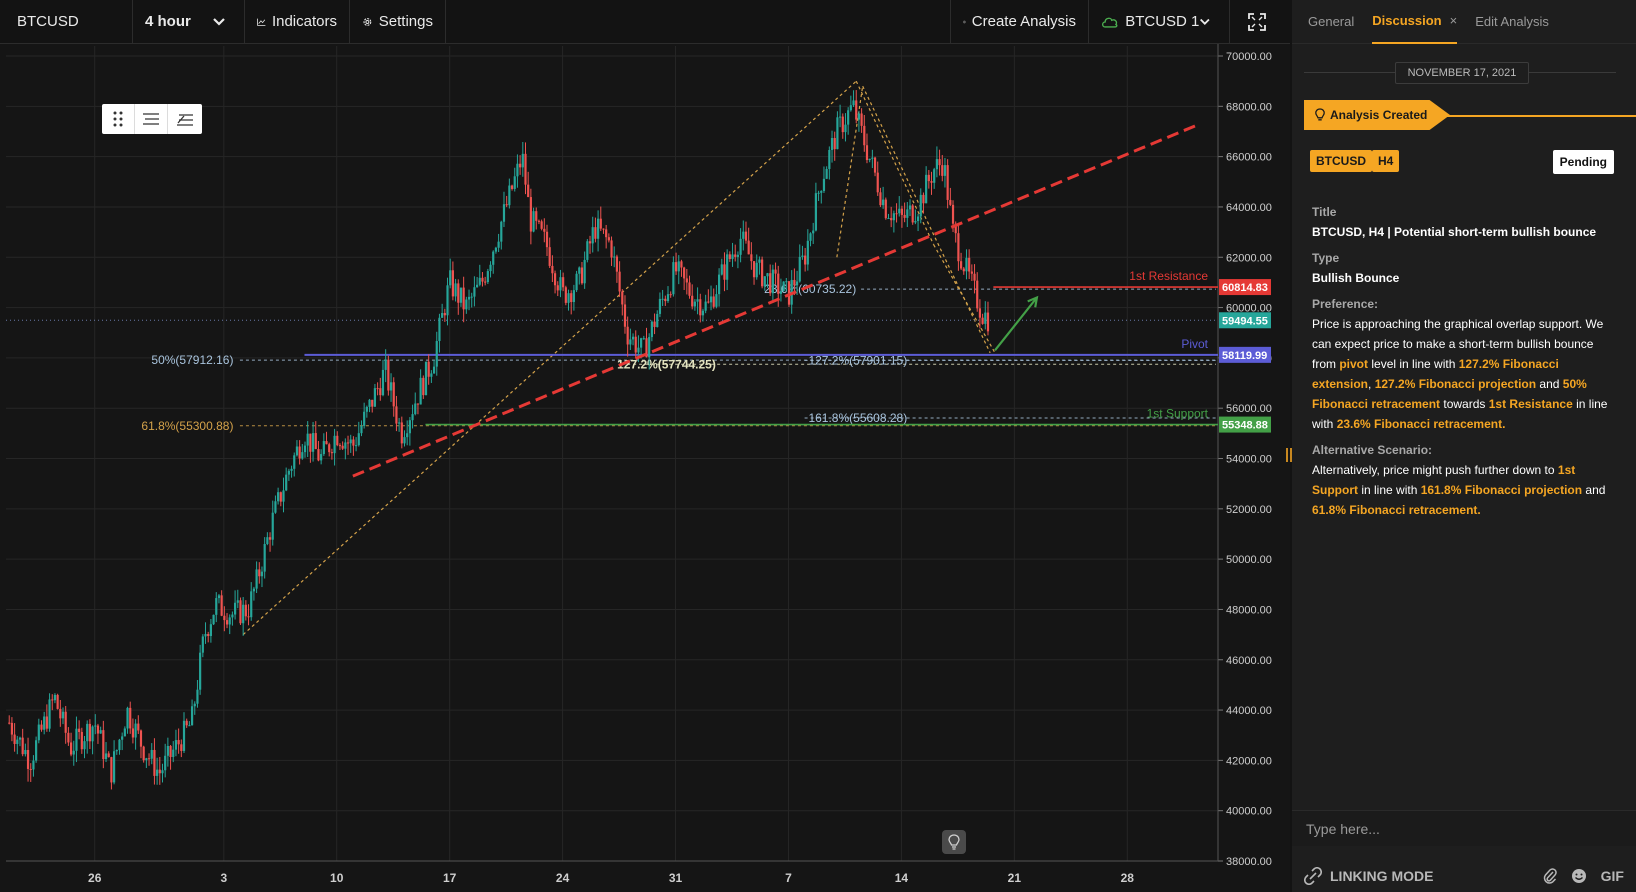 The width and height of the screenshot is (1636, 892). I want to click on linking-mode-label: LINKING MODE, so click(1382, 876).